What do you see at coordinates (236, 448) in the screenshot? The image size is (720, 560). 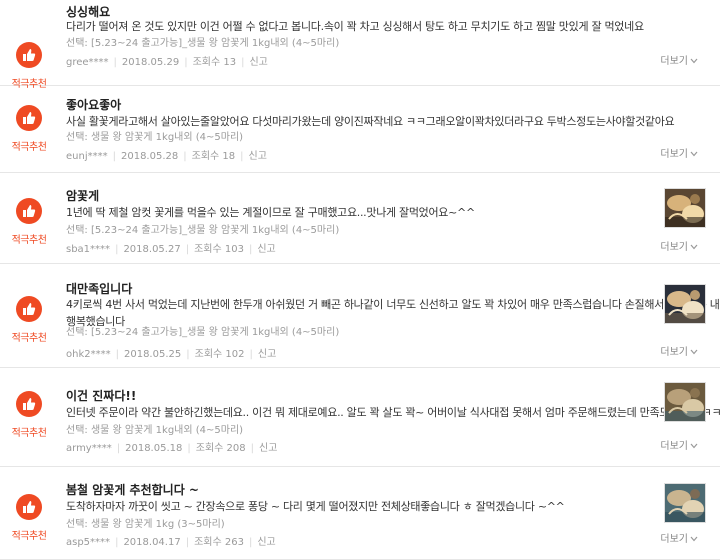 I see `views-count: 208` at bounding box center [236, 448].